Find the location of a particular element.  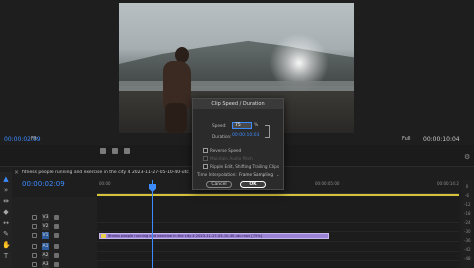

settings-icon: ⚙ is located at coordinates (467, 157).